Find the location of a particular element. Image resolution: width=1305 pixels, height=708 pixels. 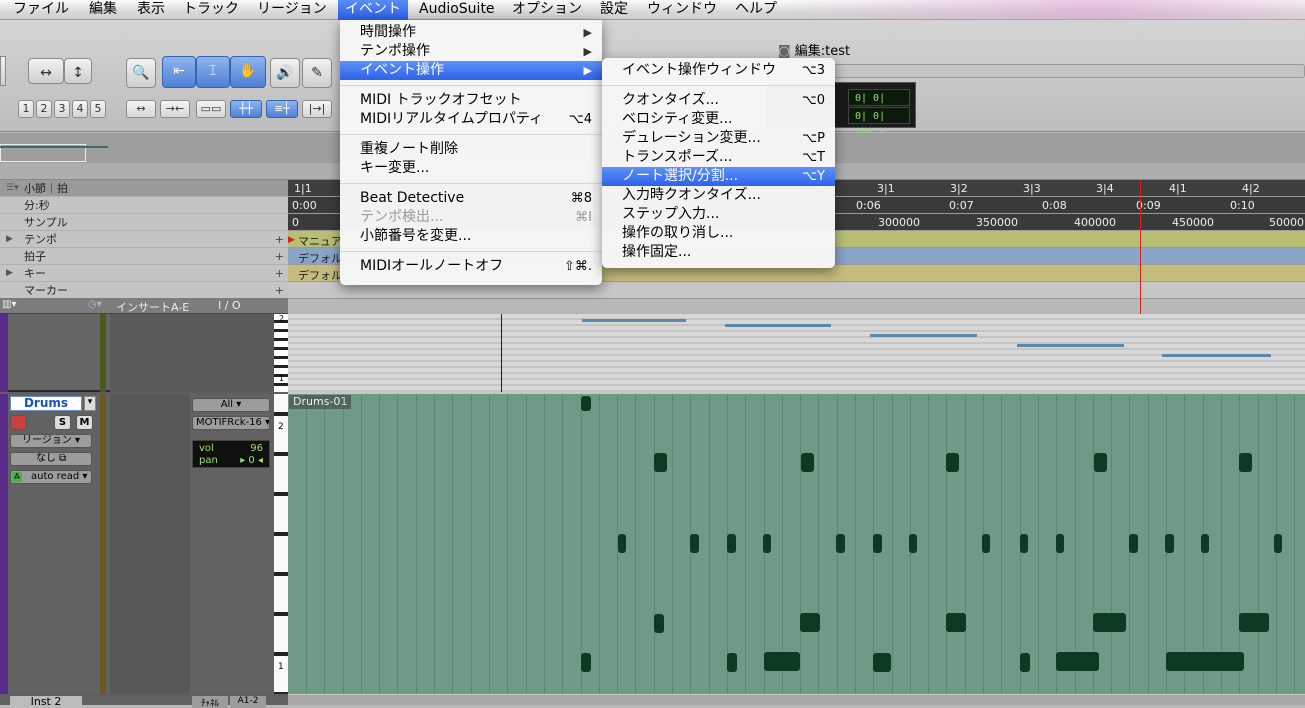

track-name-dropdown-icon: ▾ is located at coordinates (90, 403).